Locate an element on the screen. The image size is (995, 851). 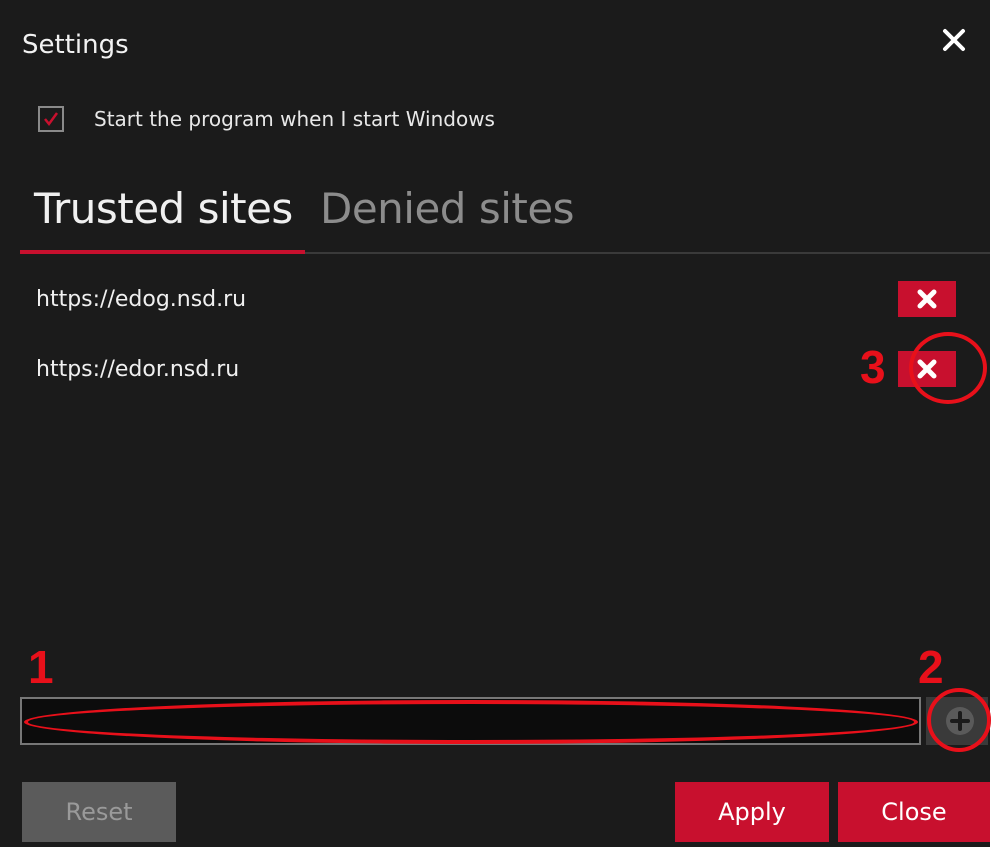
active-tab-indicator is located at coordinates (162, 252).